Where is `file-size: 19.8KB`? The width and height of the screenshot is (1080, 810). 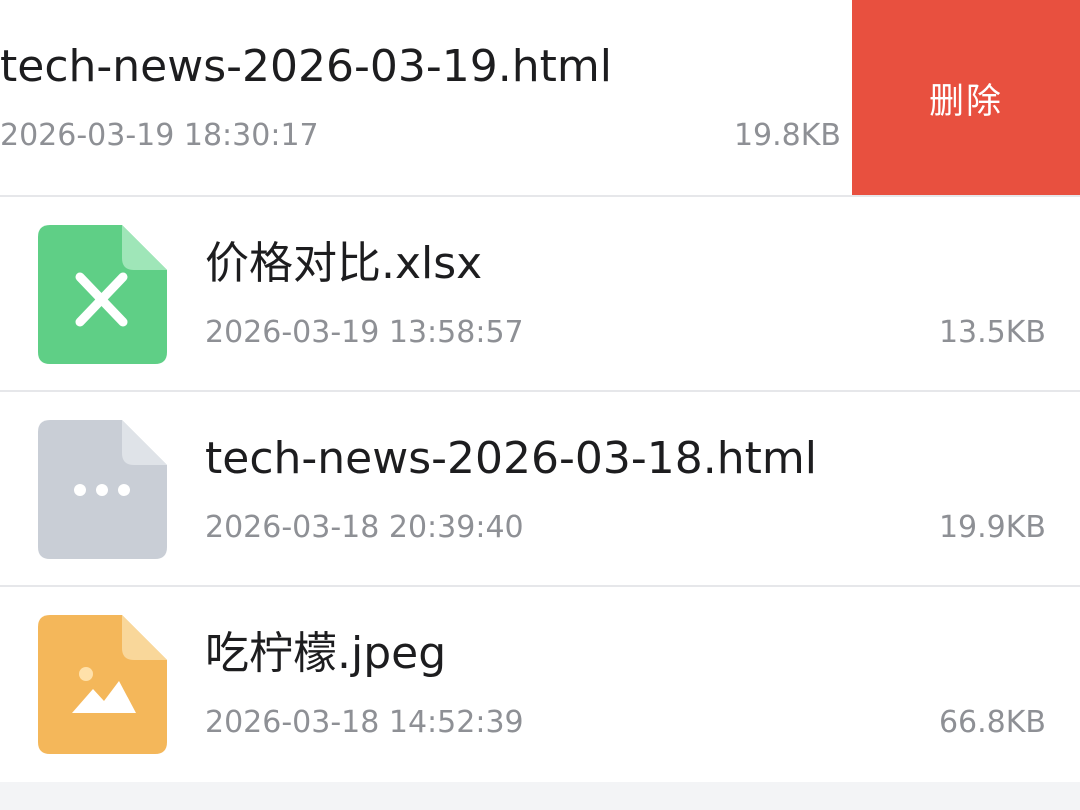 file-size: 19.8KB is located at coordinates (787, 135).